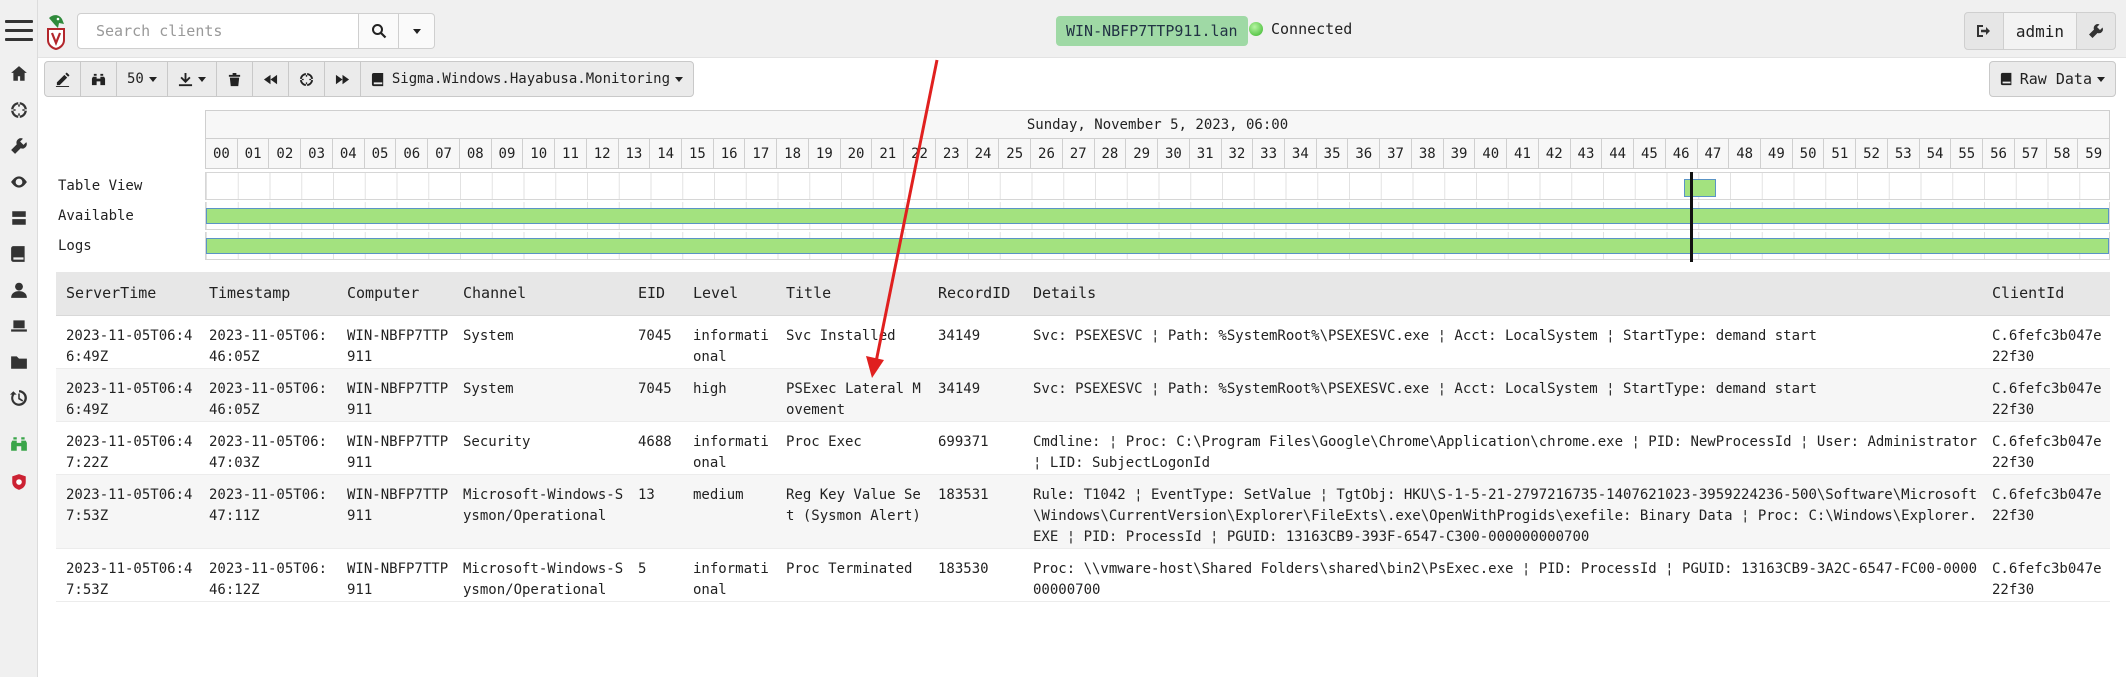 This screenshot has width=2126, height=677. Describe the element at coordinates (1809, 153) in the screenshot. I see `timeline-minute-label: 50` at that location.